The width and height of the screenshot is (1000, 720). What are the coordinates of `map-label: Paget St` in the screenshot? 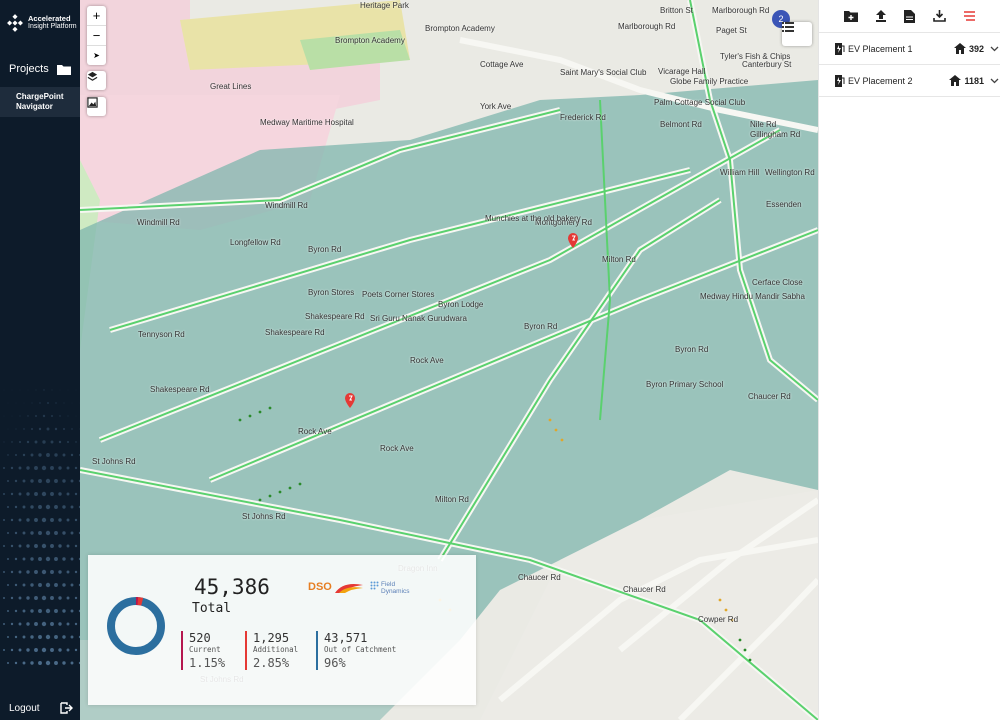 It's located at (731, 30).